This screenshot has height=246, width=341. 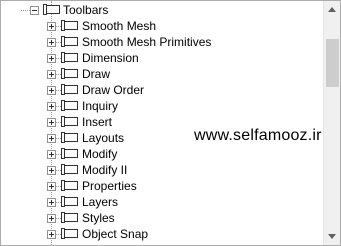 What do you see at coordinates (162, 154) in the screenshot?
I see `tree-node-toolbar-item: Modify` at bounding box center [162, 154].